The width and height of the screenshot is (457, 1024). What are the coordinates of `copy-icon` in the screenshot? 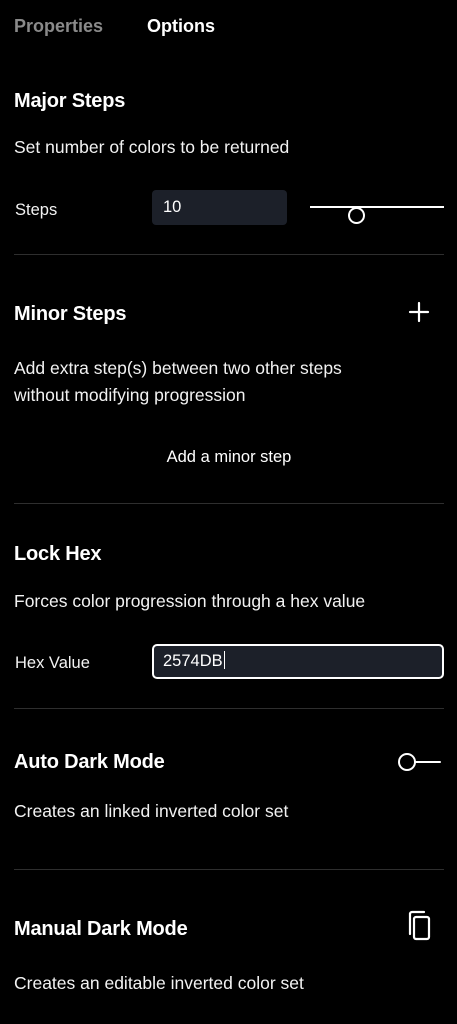 It's located at (419, 926).